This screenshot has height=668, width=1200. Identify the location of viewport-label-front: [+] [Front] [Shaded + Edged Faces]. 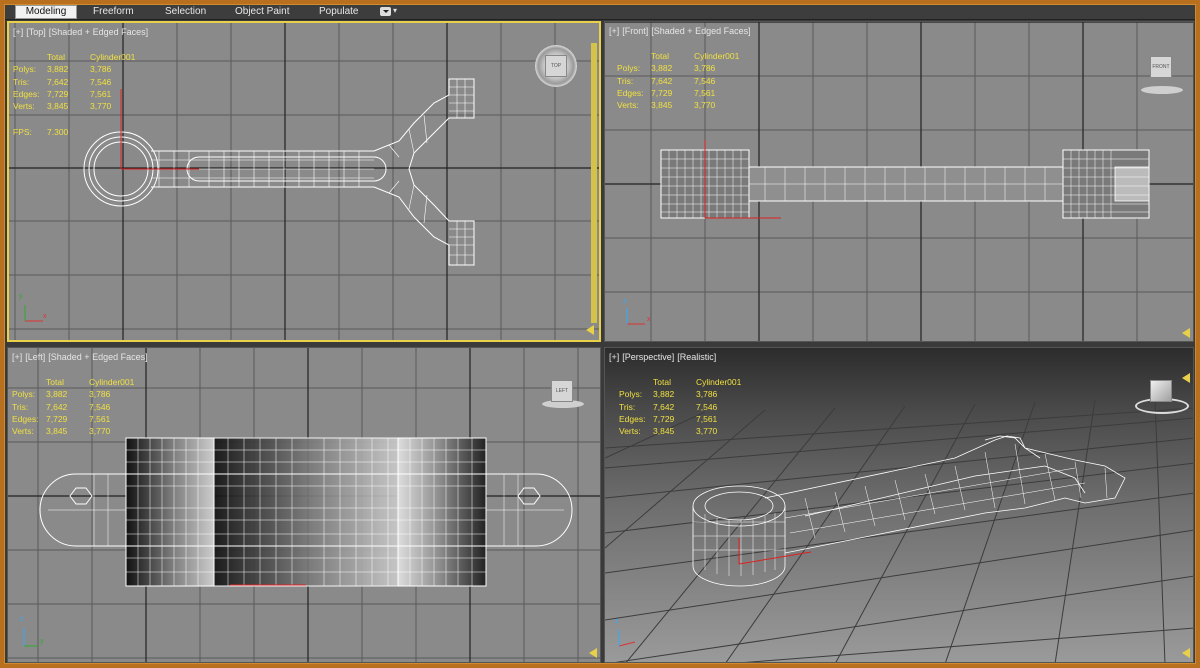
(681, 31).